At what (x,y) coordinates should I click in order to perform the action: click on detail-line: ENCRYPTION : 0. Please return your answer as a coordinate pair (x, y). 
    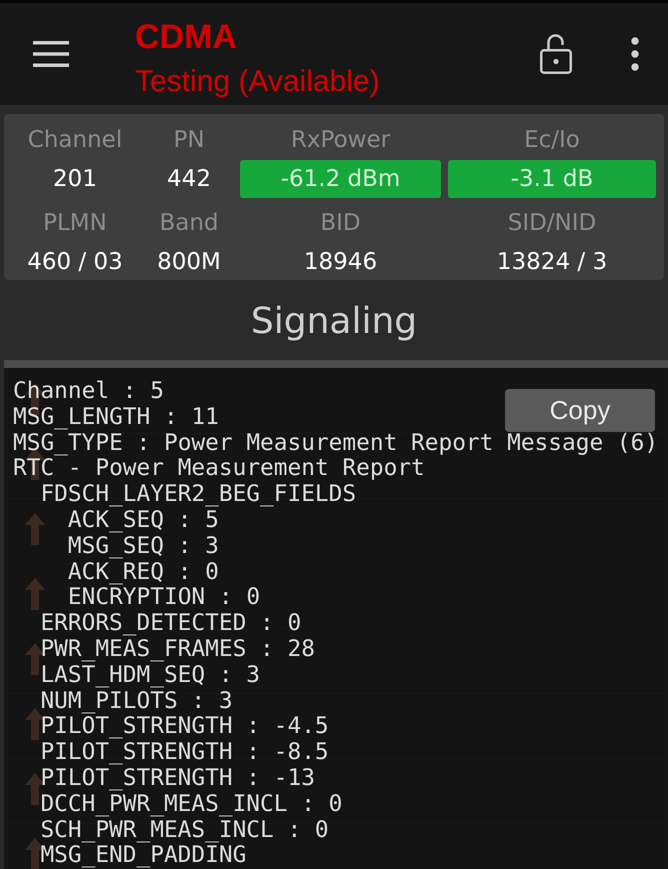
    Looking at the image, I should click on (164, 597).